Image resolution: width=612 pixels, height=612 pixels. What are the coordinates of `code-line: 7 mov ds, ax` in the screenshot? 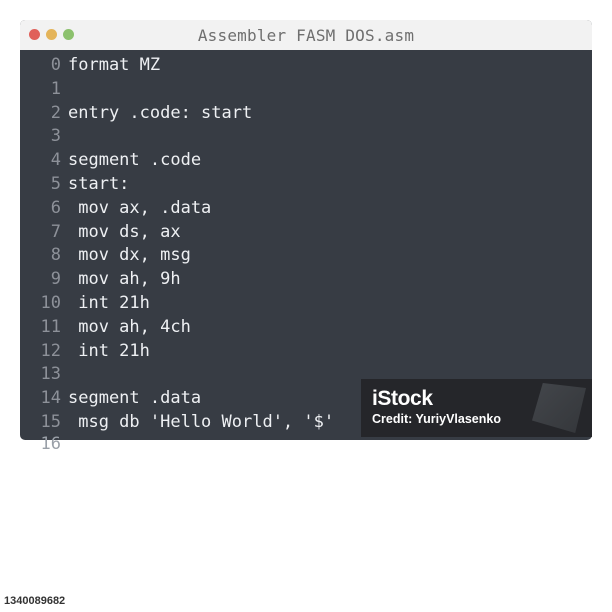 It's located at (306, 233).